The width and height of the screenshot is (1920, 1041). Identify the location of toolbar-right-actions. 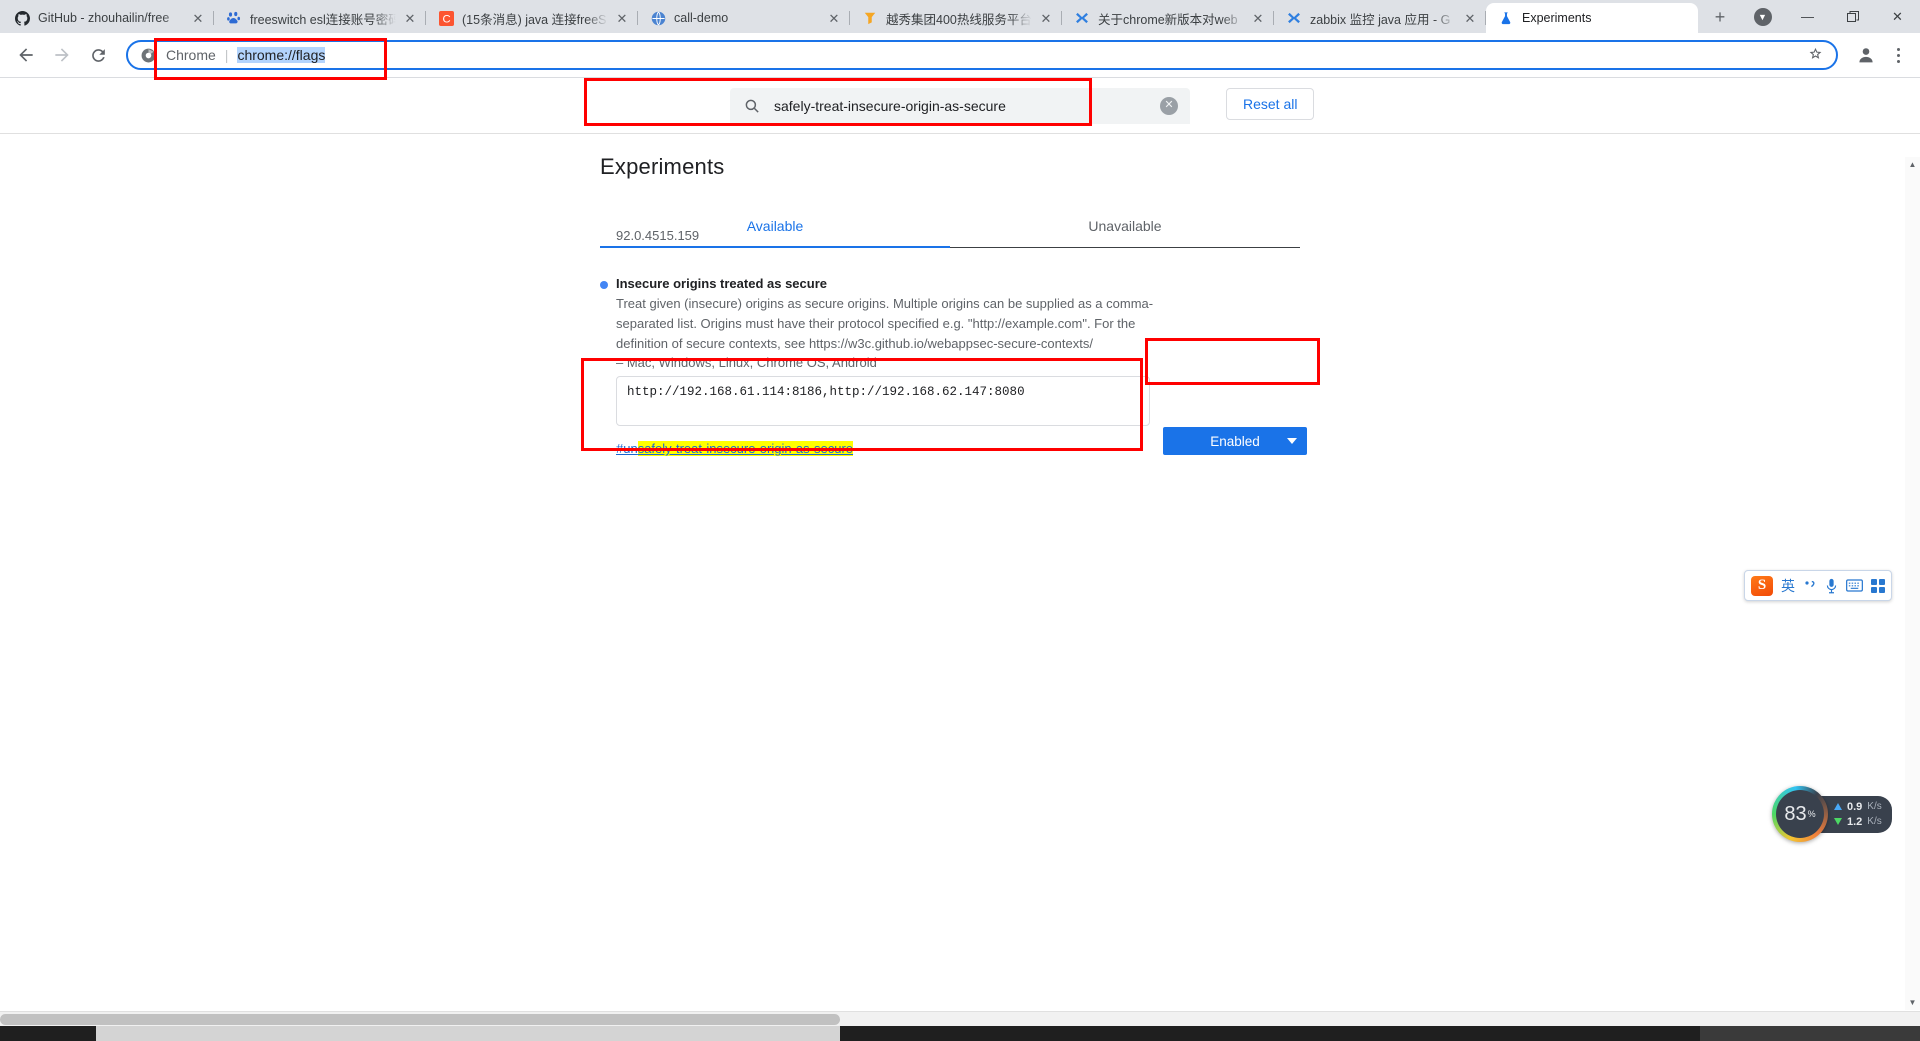
(1878, 55).